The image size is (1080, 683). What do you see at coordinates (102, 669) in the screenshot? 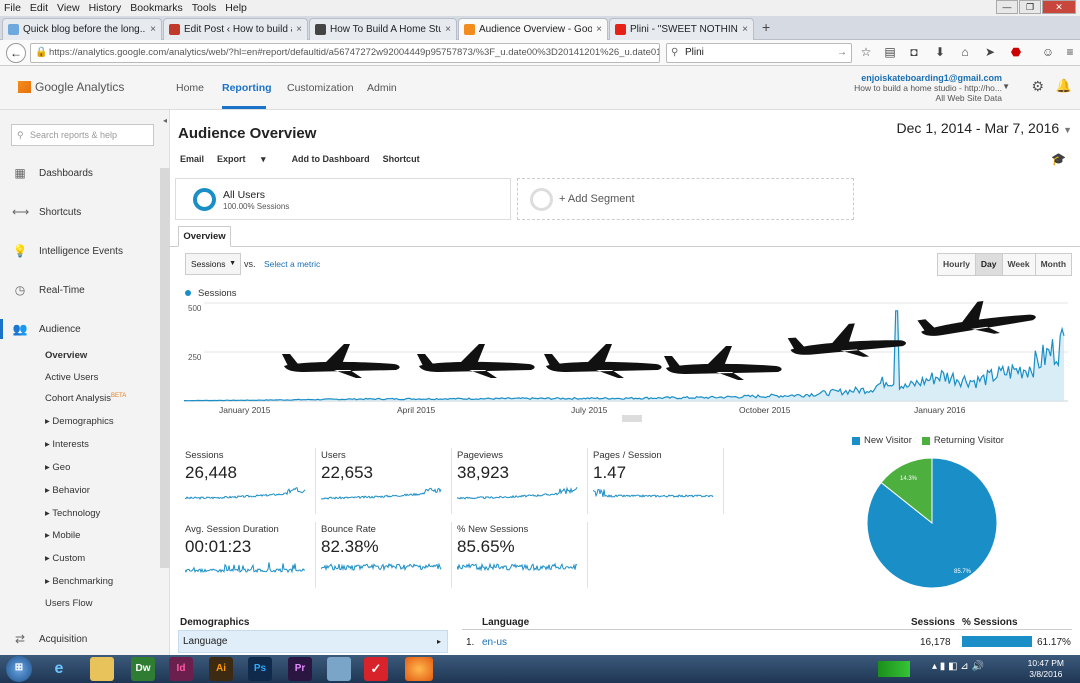
I see `file-explorer-icon` at bounding box center [102, 669].